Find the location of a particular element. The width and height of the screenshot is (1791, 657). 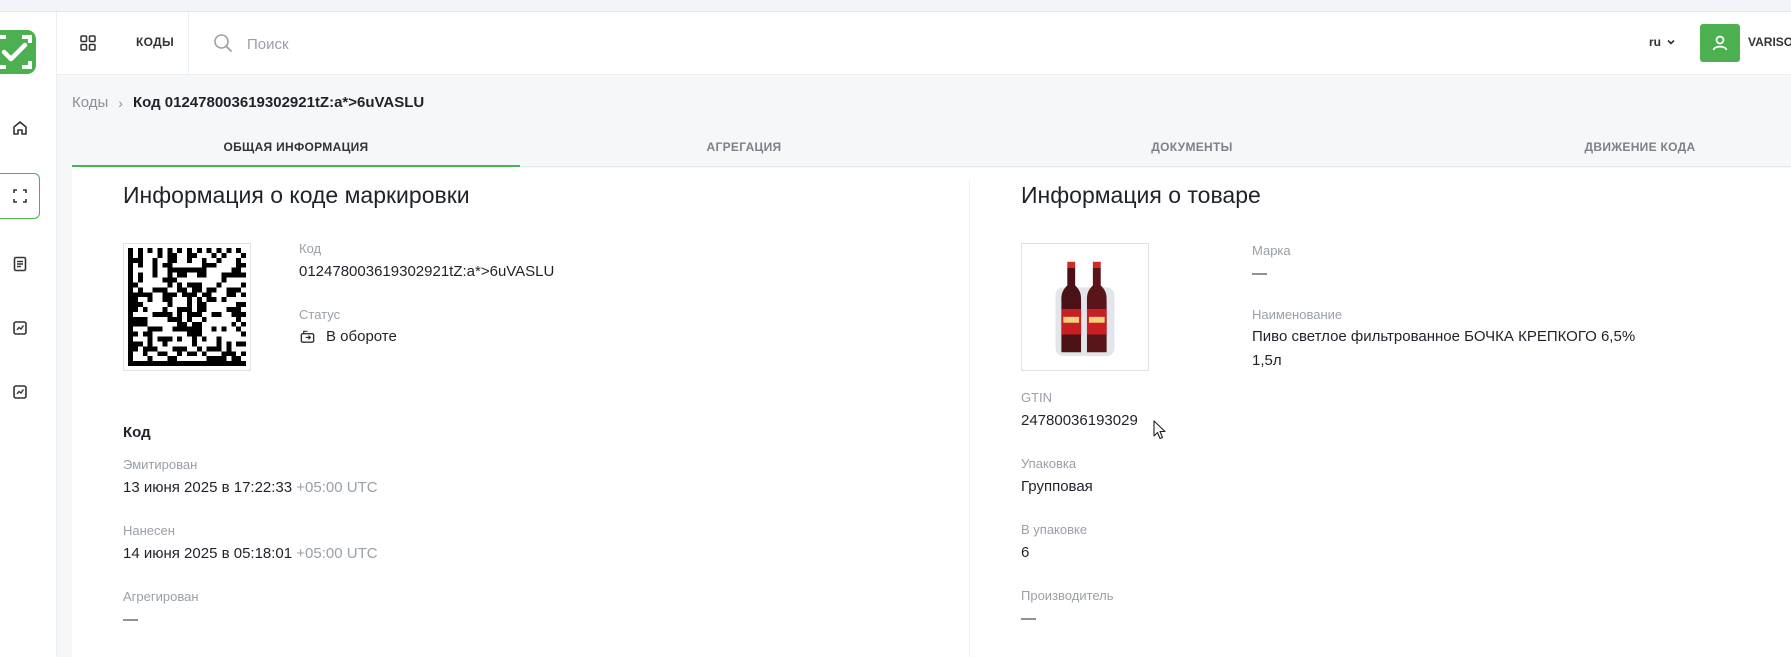

applied-datetime: 14 июня 2025 в 05:18:01 is located at coordinates (208, 553).